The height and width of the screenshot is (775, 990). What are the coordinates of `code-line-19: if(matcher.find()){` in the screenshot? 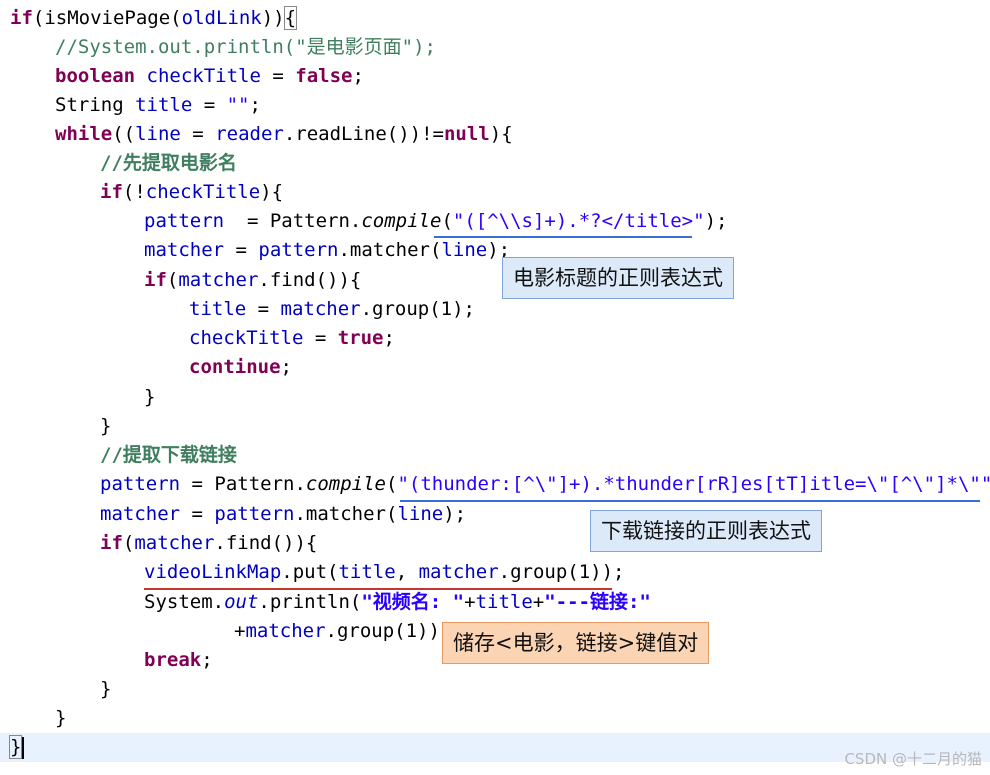 It's located at (208, 543).